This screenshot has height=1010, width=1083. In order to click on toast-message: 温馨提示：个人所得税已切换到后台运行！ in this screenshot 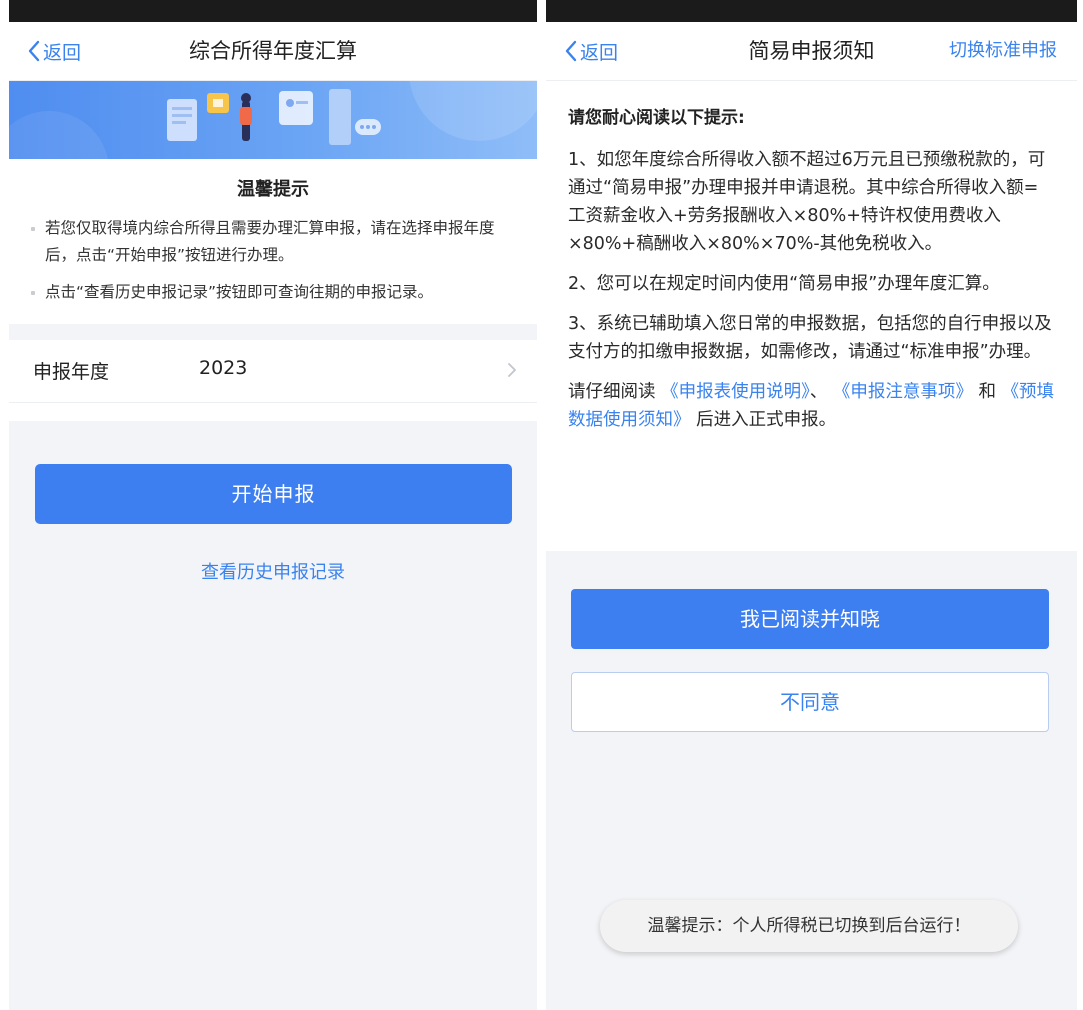, I will do `click(809, 926)`.